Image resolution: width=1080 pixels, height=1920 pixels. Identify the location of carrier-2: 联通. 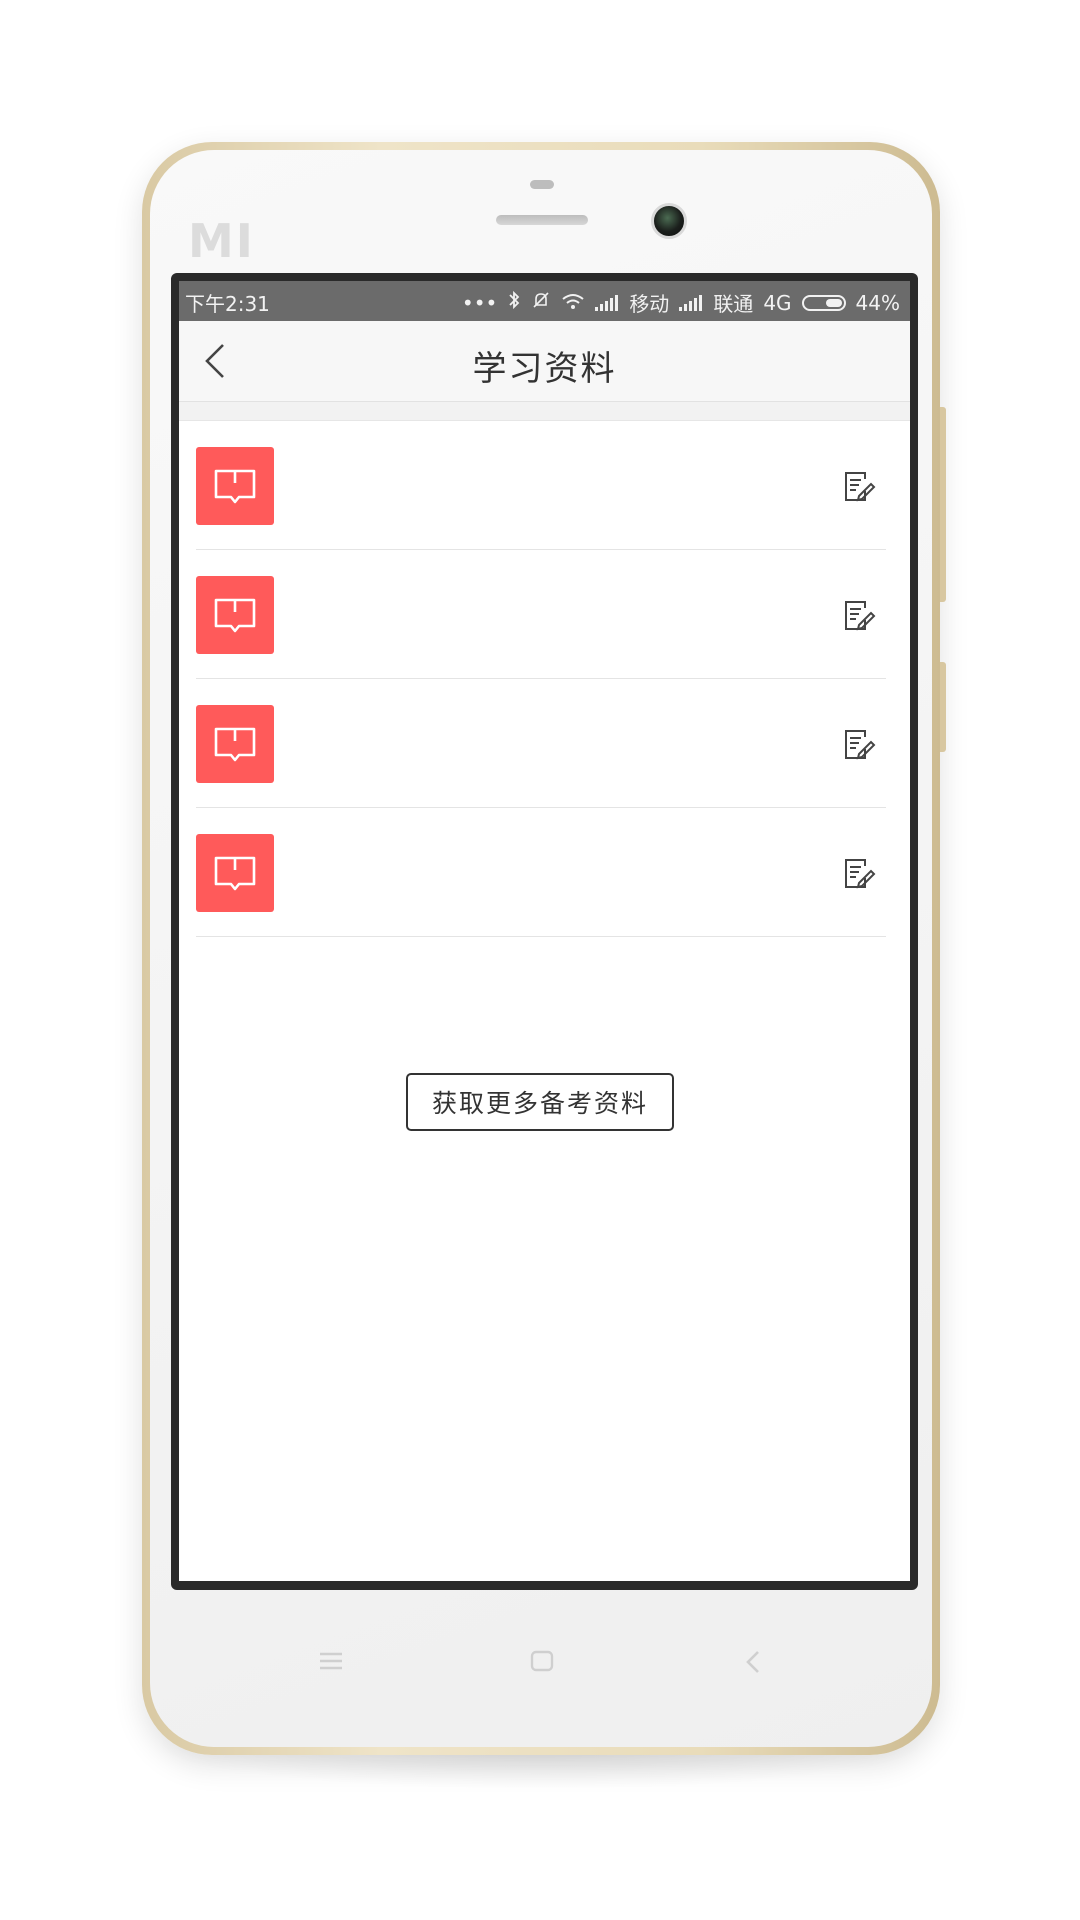
(733, 304).